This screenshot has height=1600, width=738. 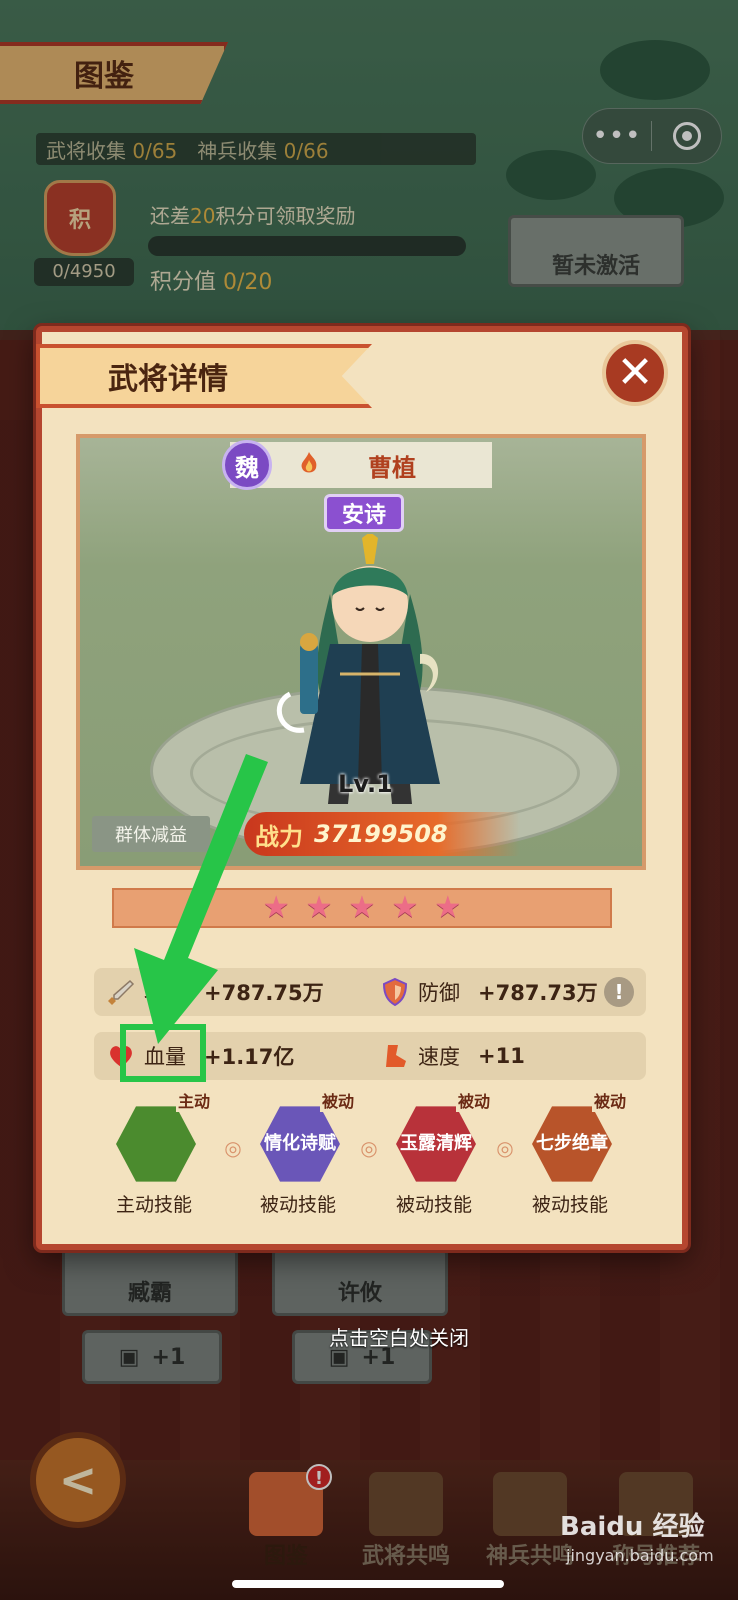 I want to click on skill-label: 主动技能, so click(x=153, y=1205).